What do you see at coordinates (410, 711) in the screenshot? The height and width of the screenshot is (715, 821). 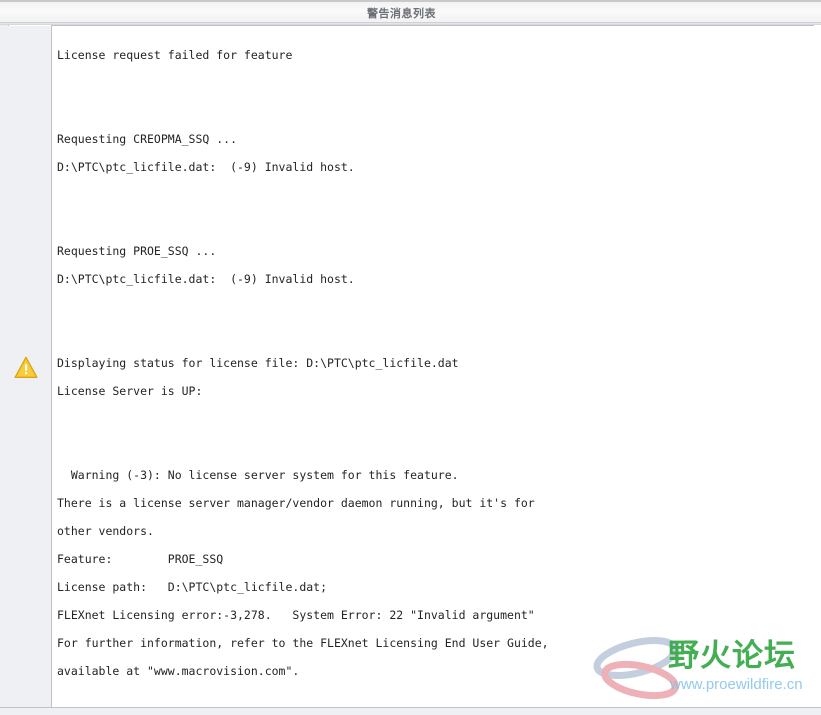 I see `window-bottom-frame` at bounding box center [410, 711].